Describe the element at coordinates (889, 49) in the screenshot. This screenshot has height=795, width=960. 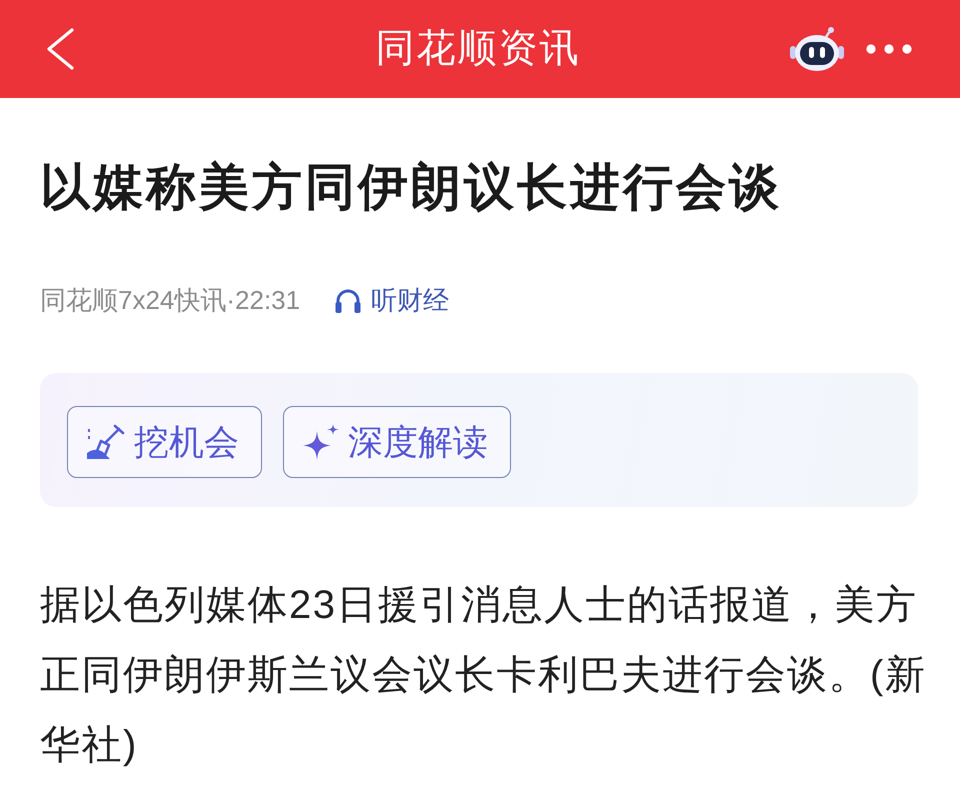
I see `more-icon` at that location.